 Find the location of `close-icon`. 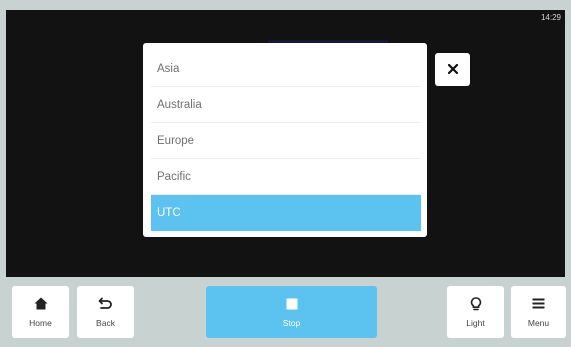

close-icon is located at coordinates (452, 70).